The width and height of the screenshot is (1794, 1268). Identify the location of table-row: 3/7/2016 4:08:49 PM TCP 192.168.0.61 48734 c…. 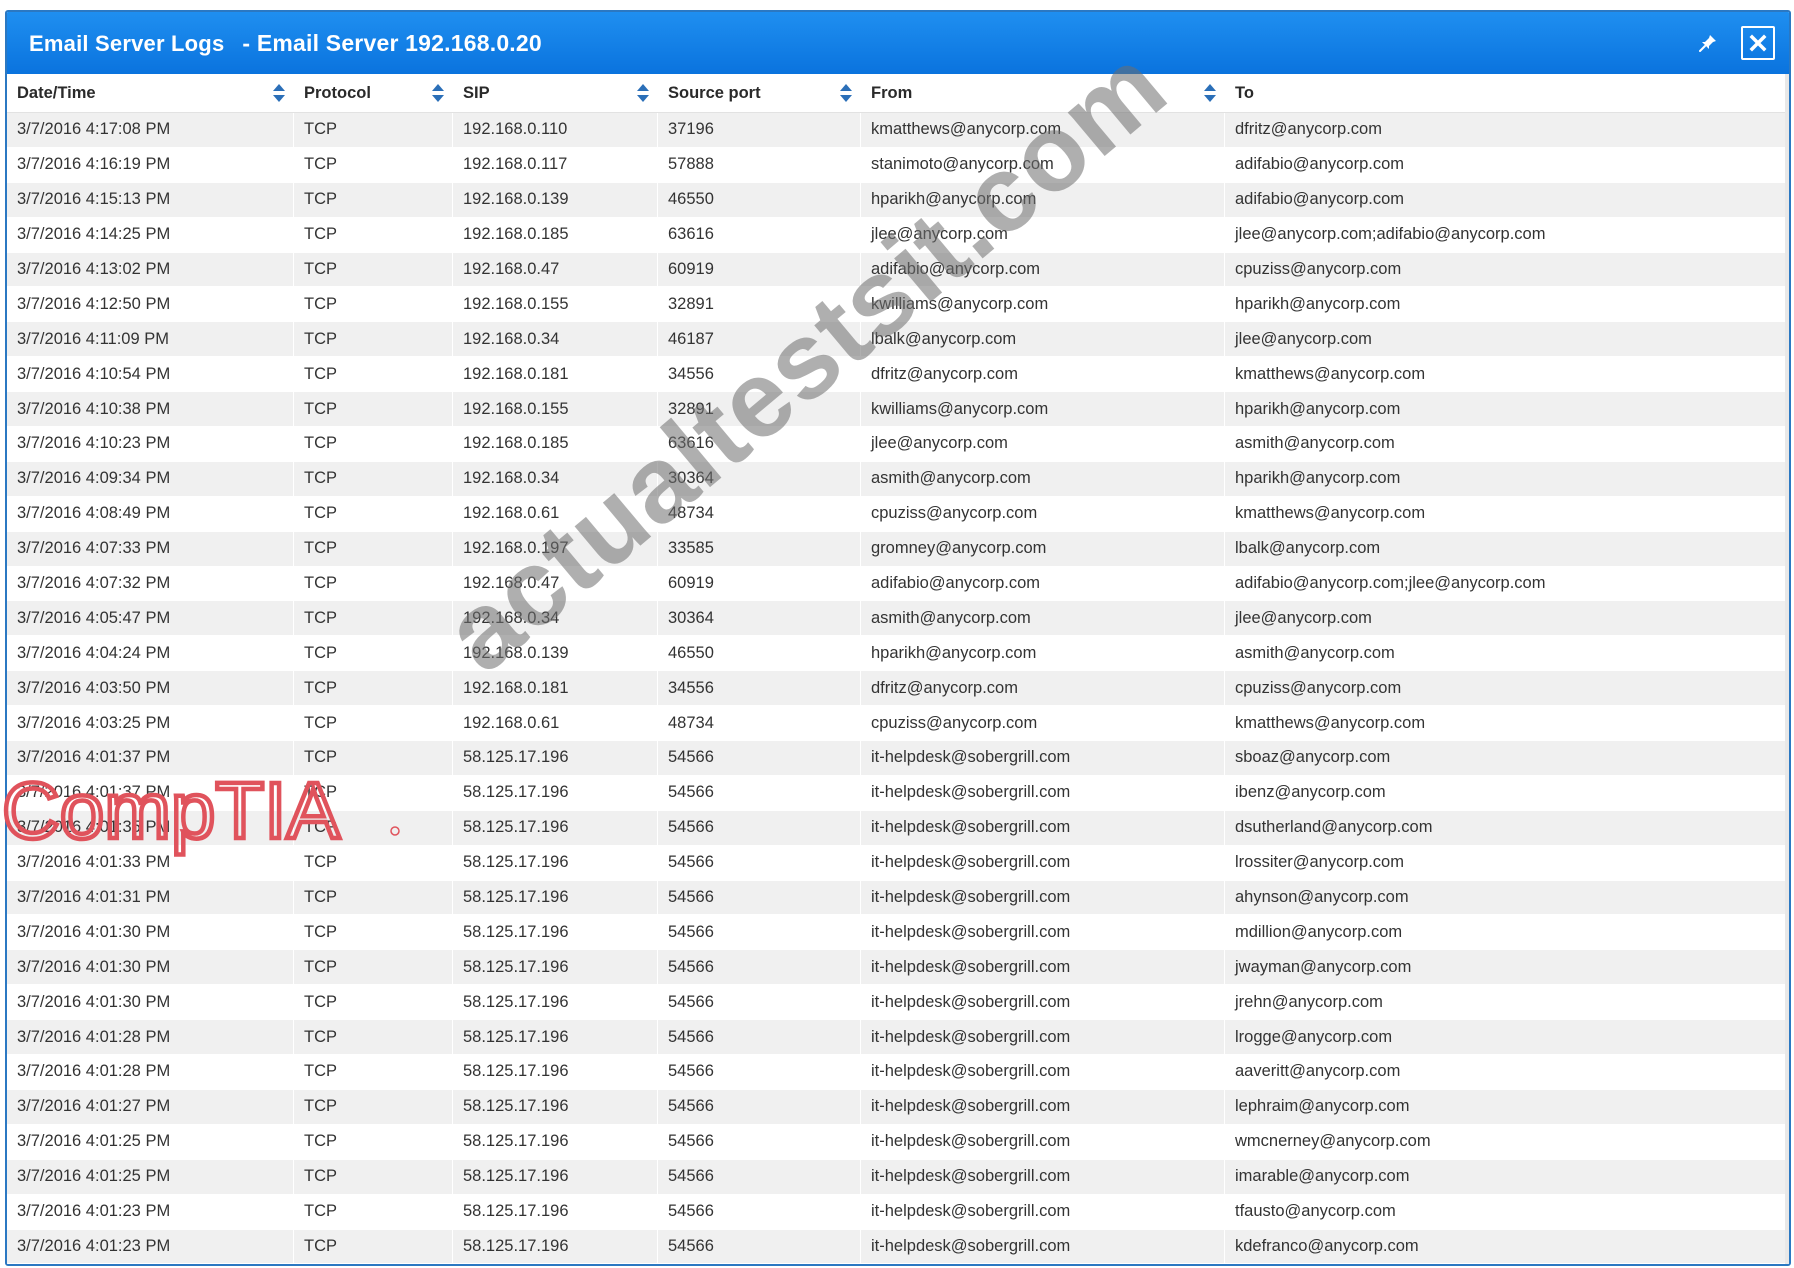
(898, 514).